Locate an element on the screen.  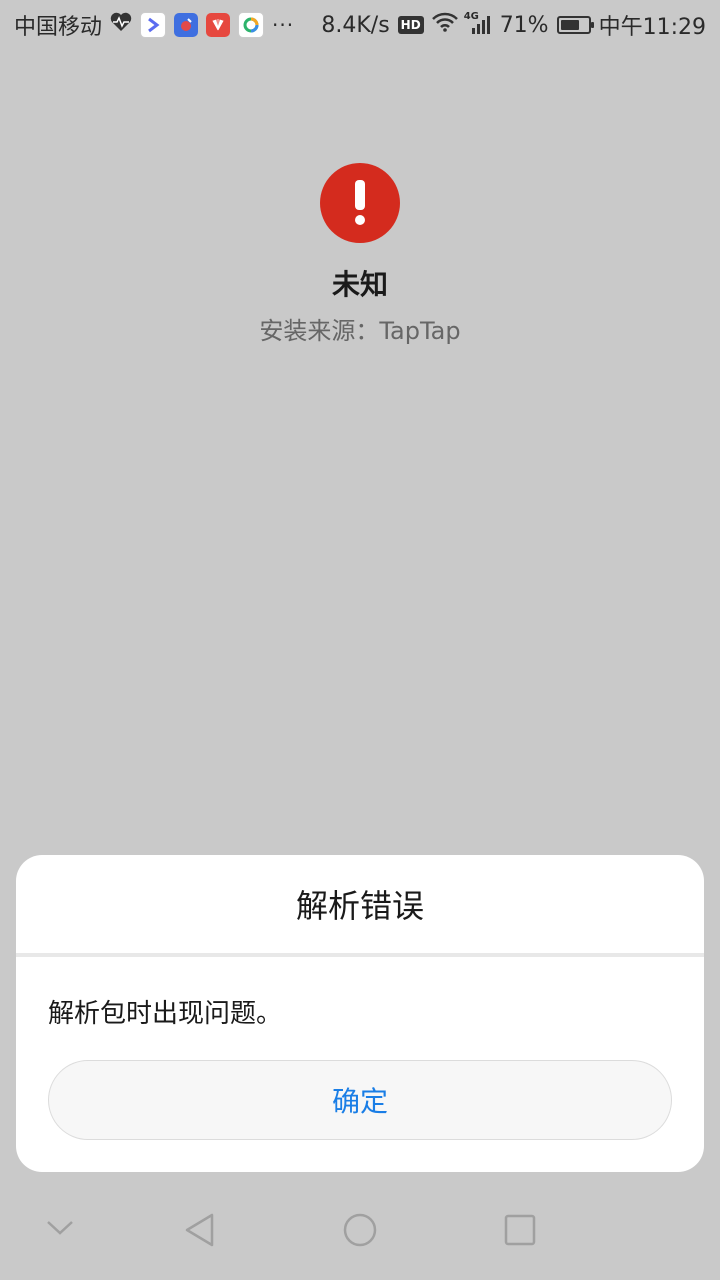
dialog-message: 解析包时出现问题。 is located at coordinates (165, 1014).